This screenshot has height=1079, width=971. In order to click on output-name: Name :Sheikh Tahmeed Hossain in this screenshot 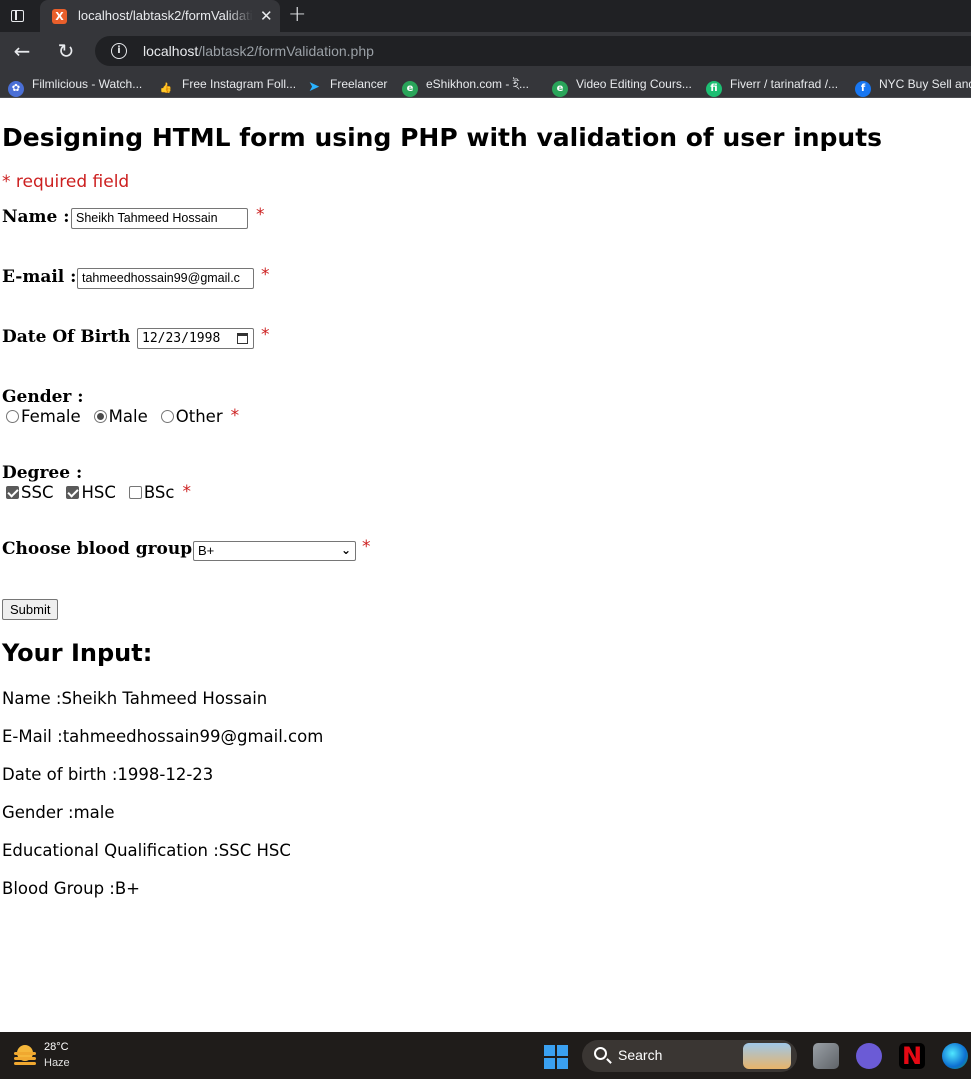, I will do `click(135, 698)`.